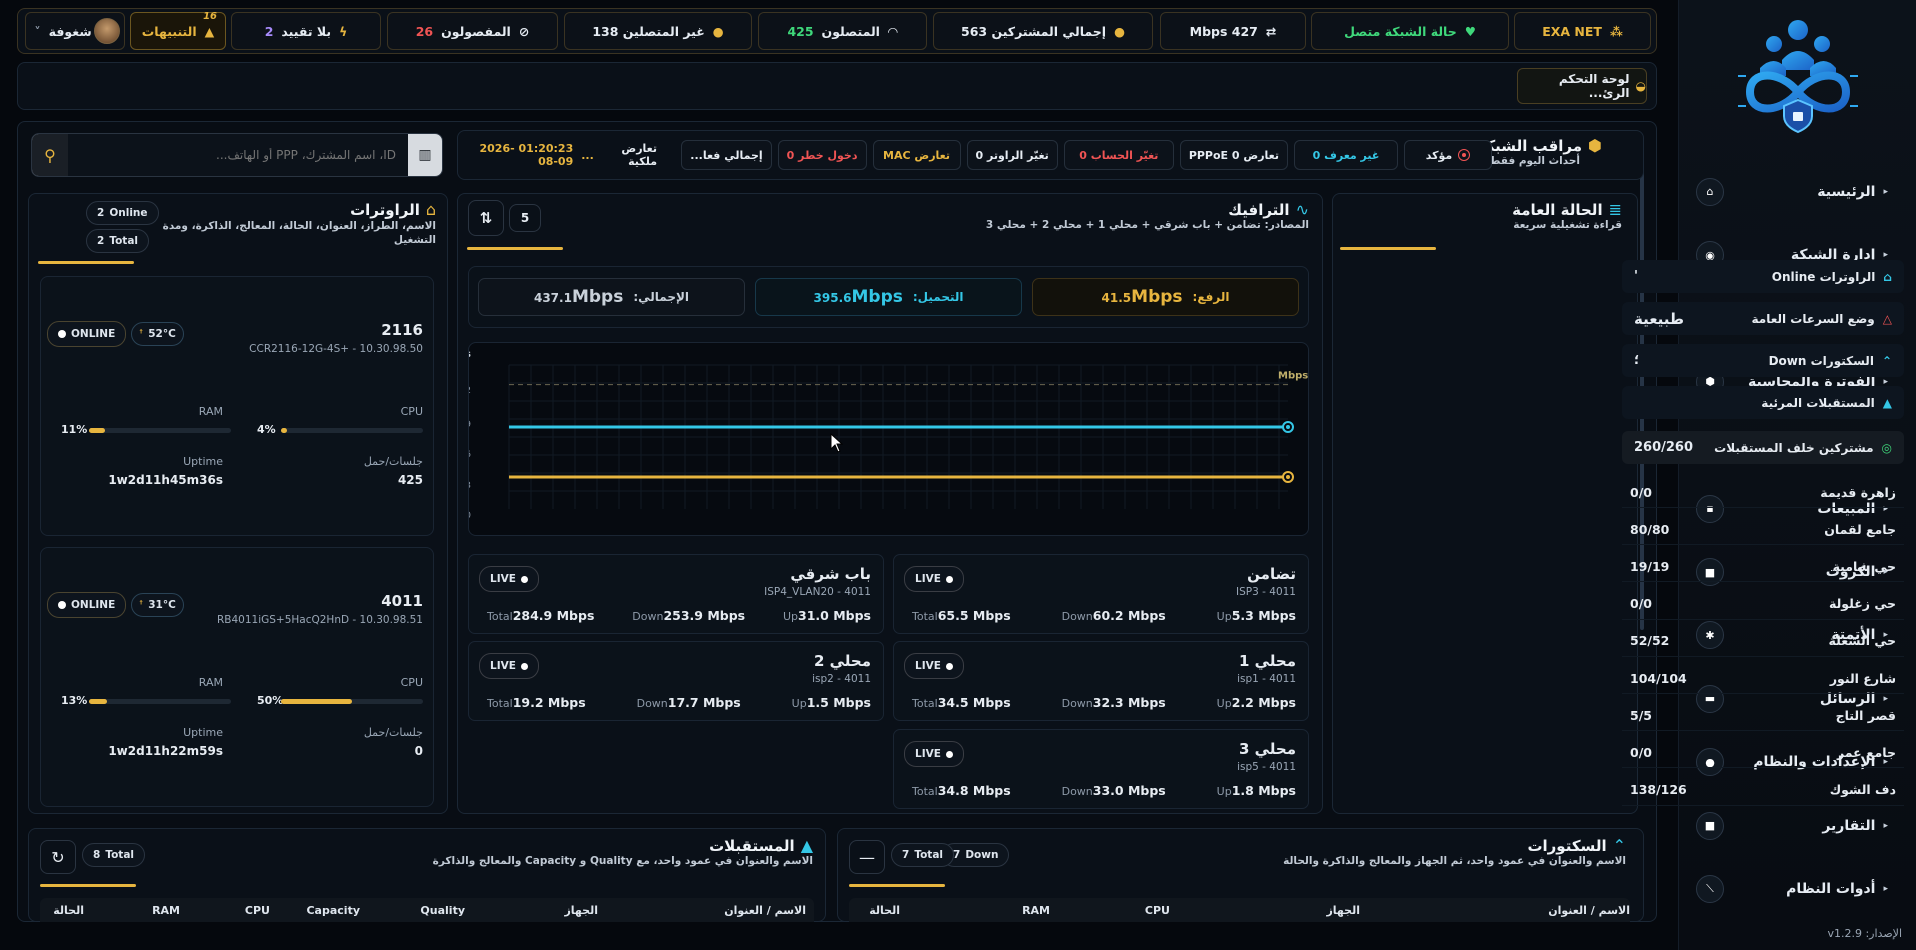  I want to click on connected-chip: ◠ المتصلون 425, so click(842, 31).